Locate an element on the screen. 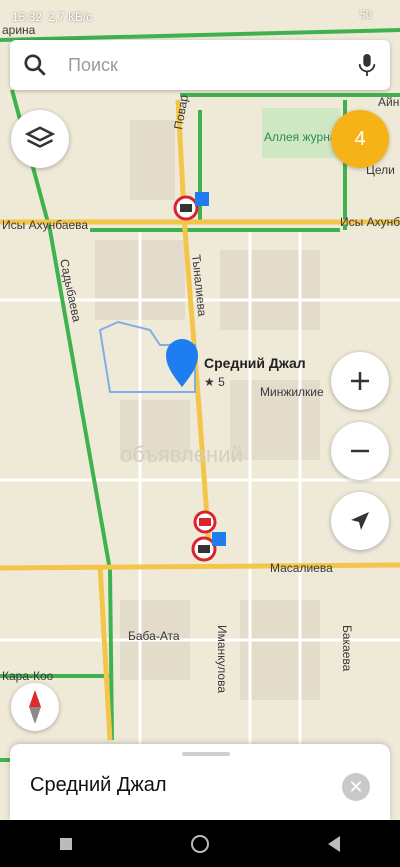 This screenshot has width=400, height=867. recent-apps-icon is located at coordinates (65, 843).